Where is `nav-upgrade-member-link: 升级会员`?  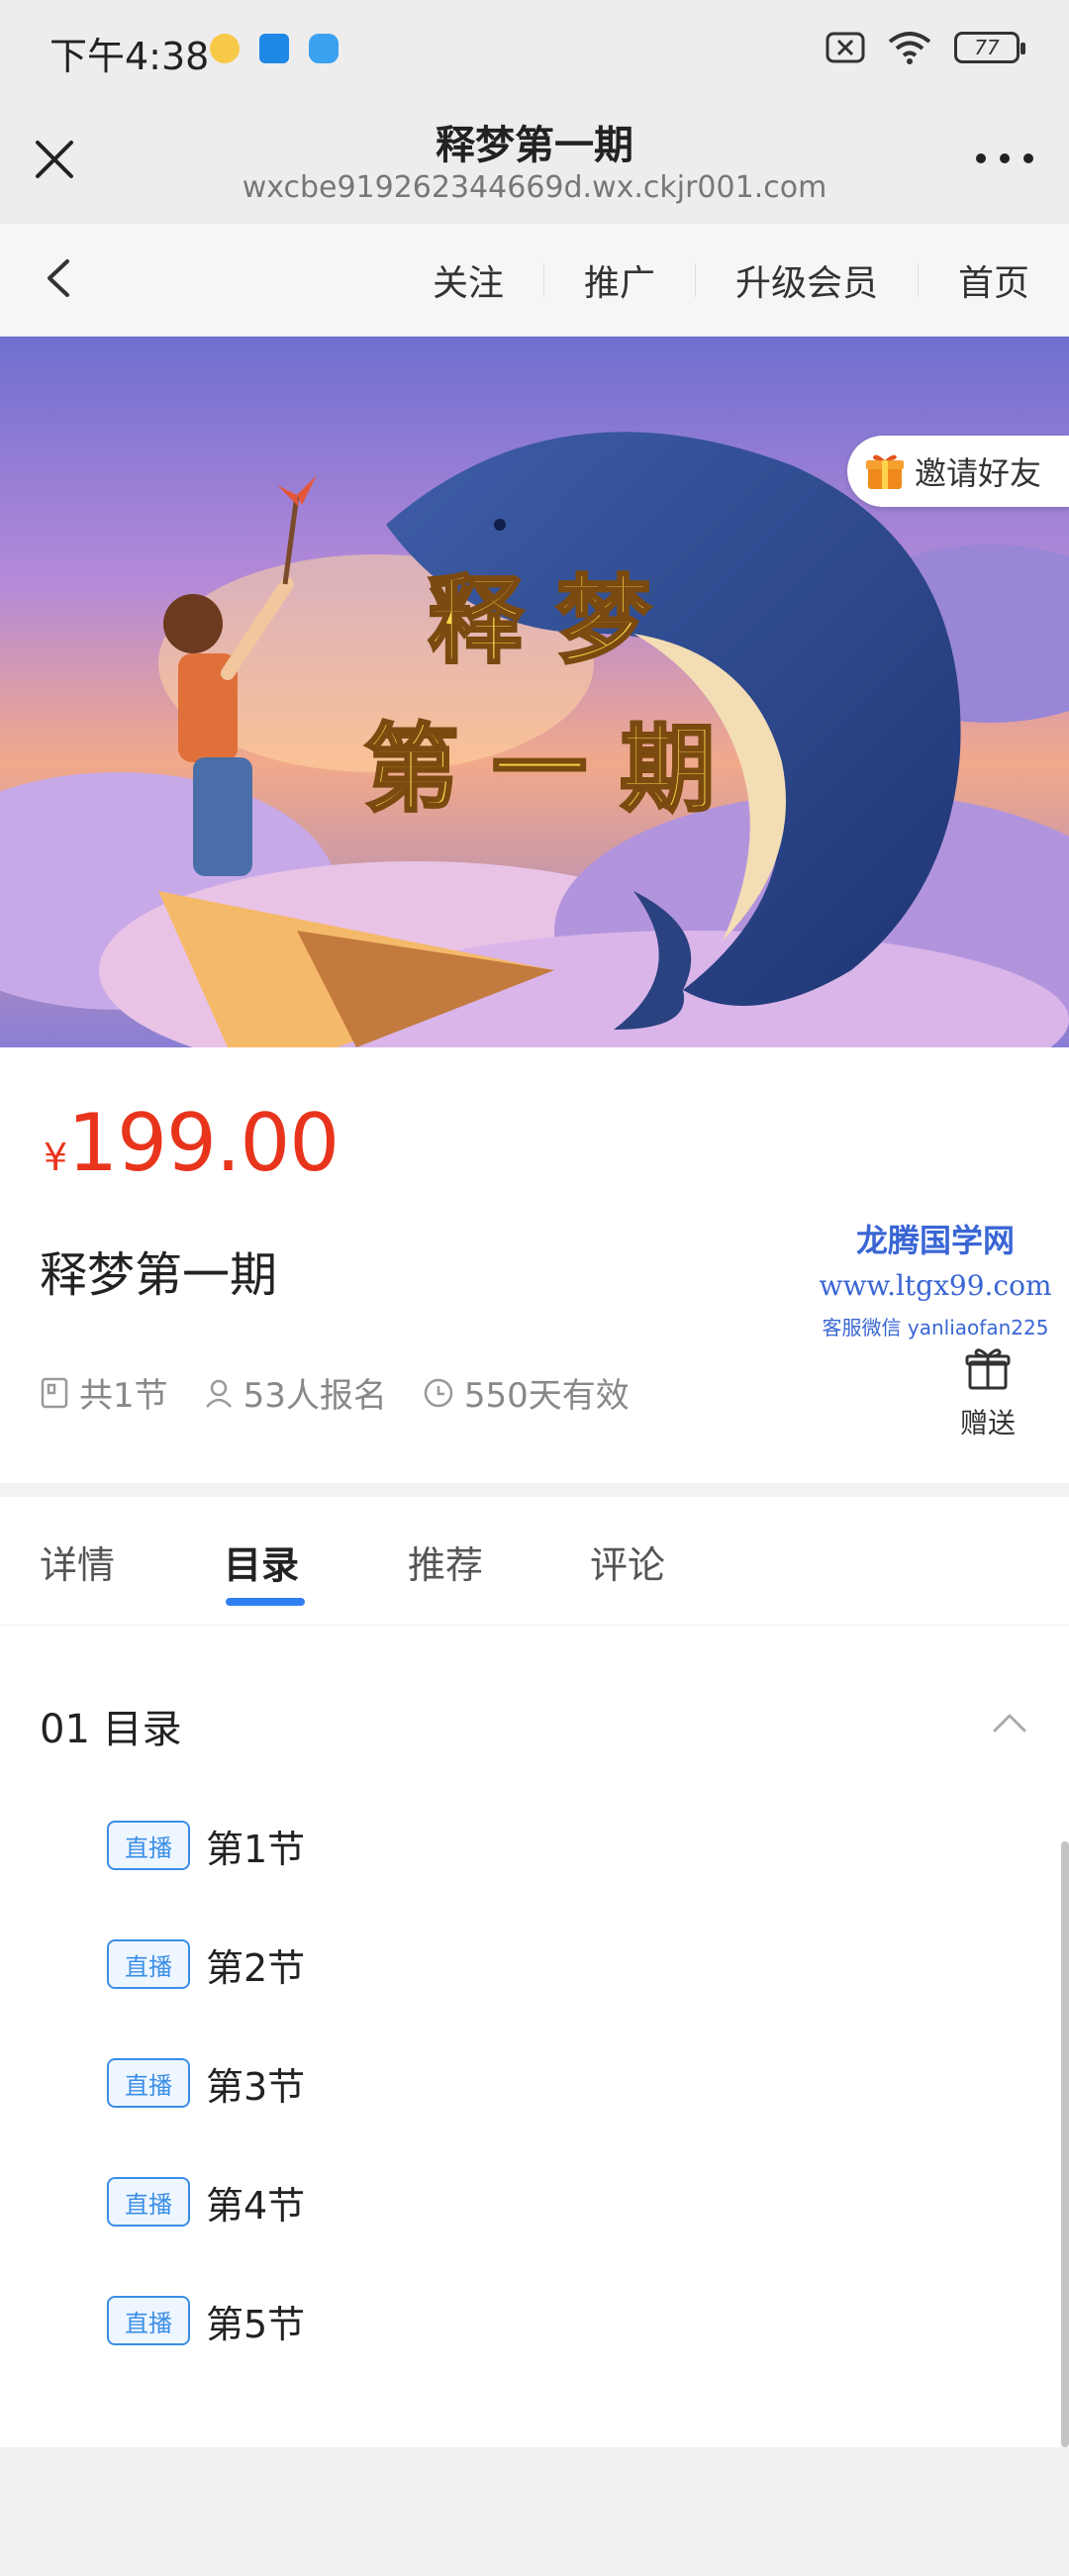 nav-upgrade-member-link: 升级会员 is located at coordinates (807, 280).